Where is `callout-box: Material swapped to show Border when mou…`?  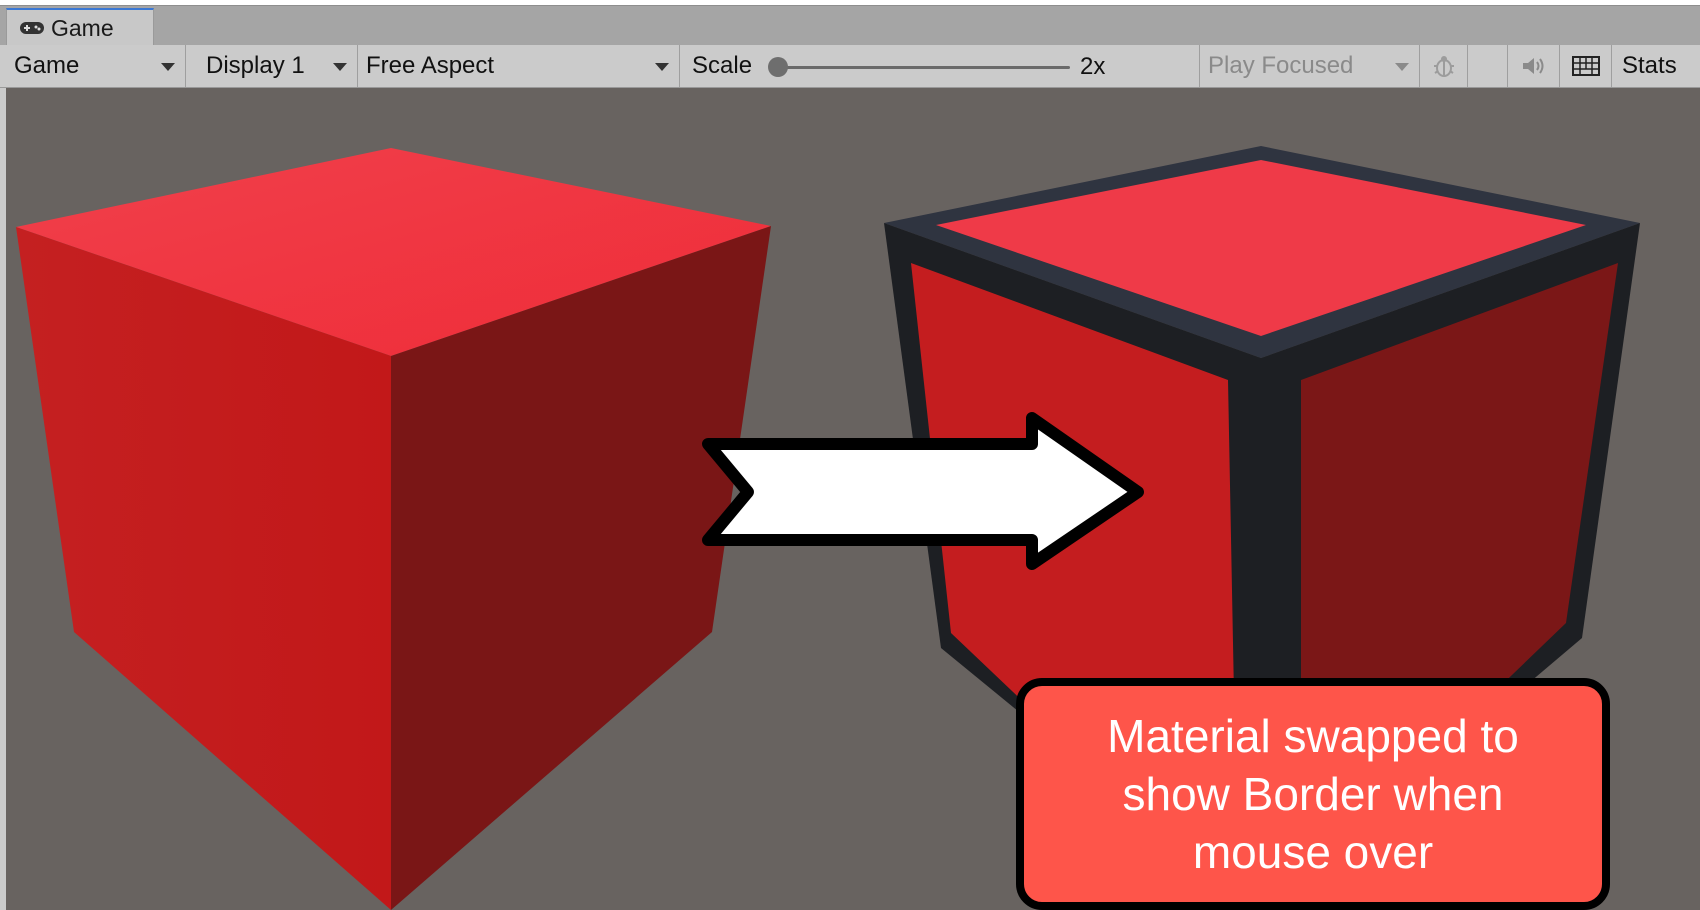
callout-box: Material swapped to show Border when mou… is located at coordinates (1313, 794).